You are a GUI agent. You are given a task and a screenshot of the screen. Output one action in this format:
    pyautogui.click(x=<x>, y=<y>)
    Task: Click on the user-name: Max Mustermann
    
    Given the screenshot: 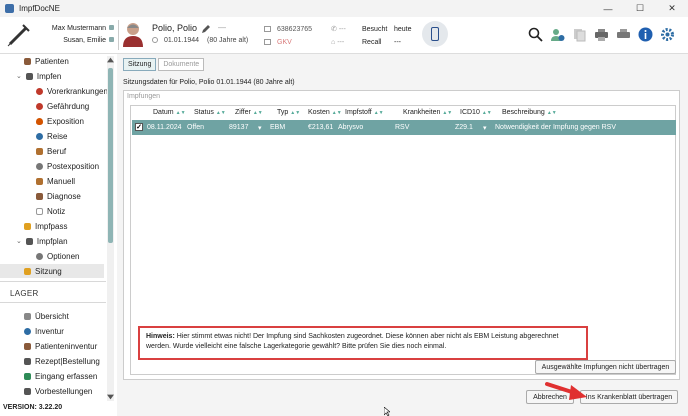 What is the action you would take?
    pyautogui.click(x=78, y=28)
    